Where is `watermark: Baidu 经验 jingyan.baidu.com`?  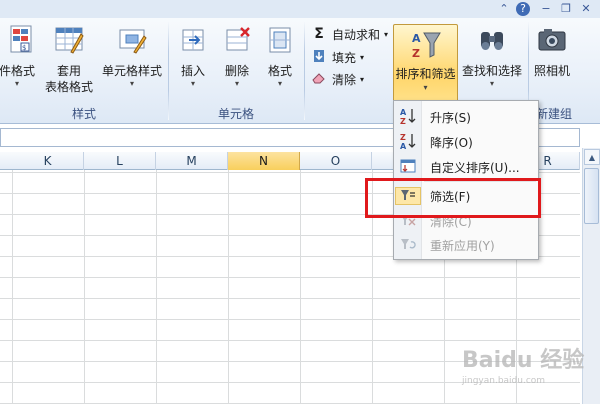
watermark: Baidu 经验 jingyan.baidu.com is located at coordinates (527, 364).